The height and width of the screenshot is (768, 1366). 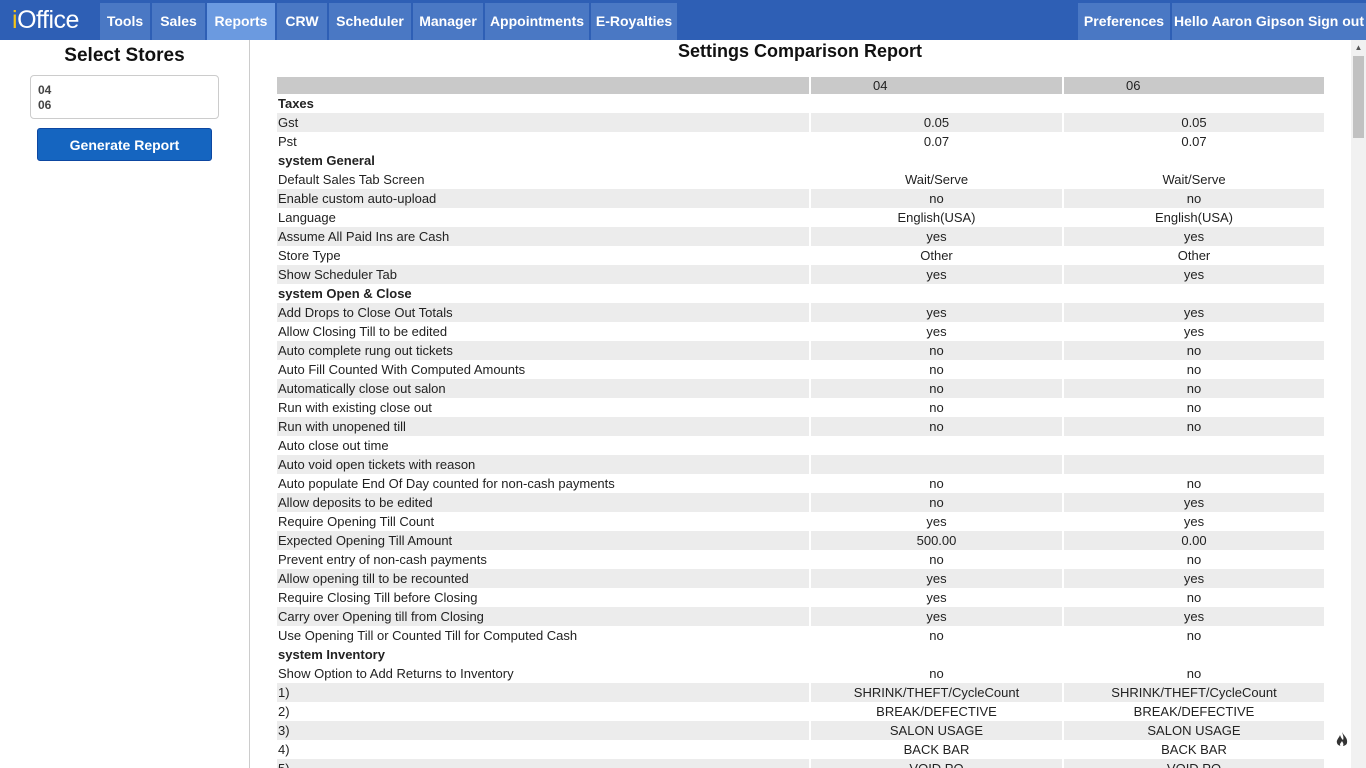 I want to click on setting-name: Show Scheduler Tab, so click(x=543, y=274).